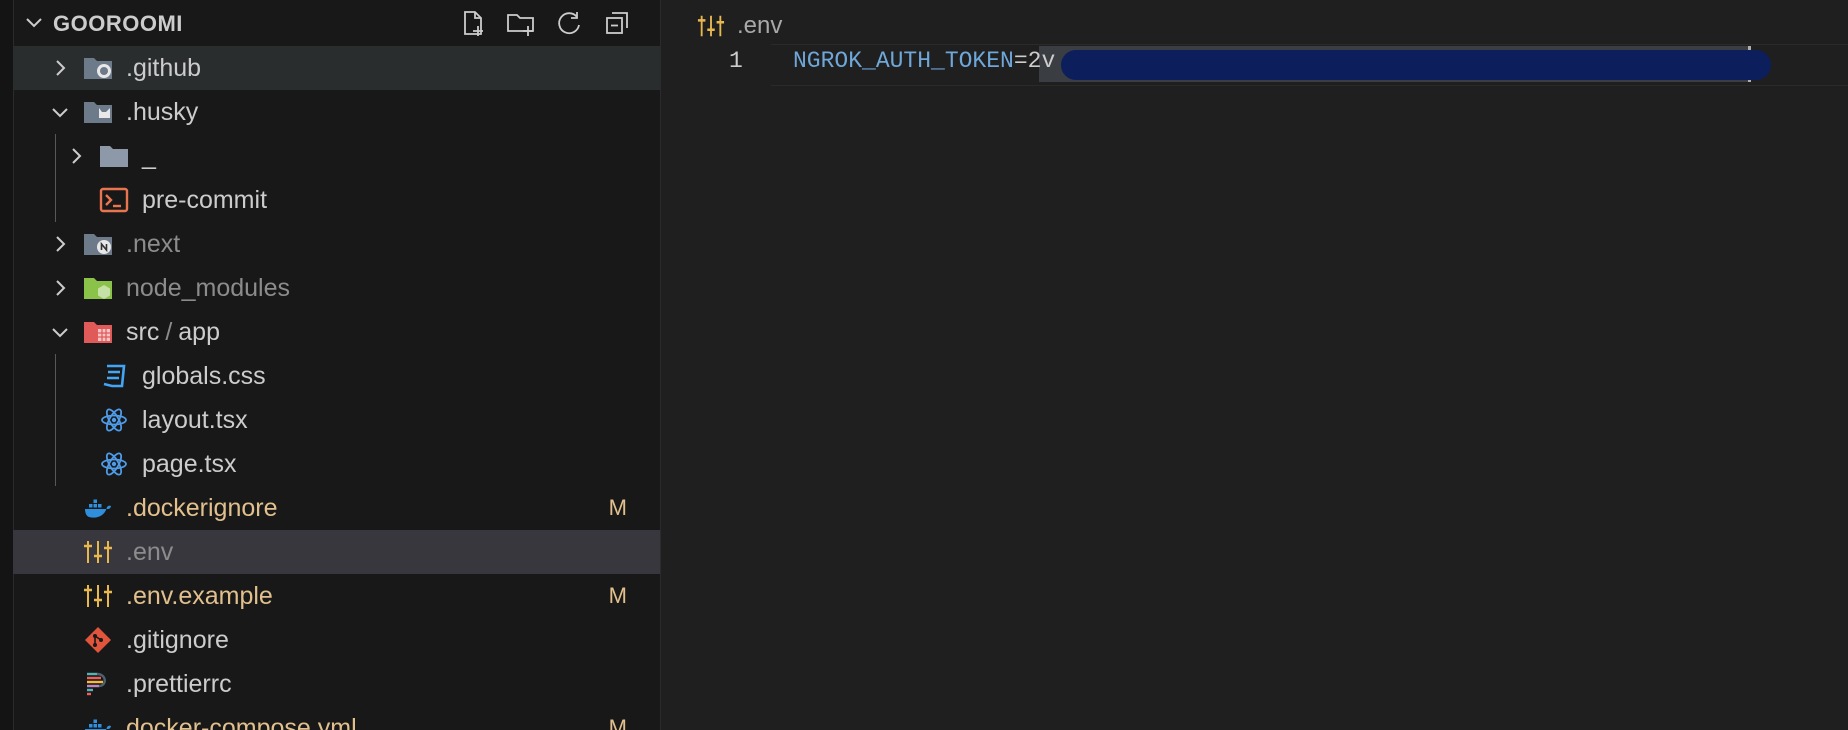 Image resolution: width=1848 pixels, height=730 pixels. Describe the element at coordinates (195, 420) in the screenshot. I see `tree-item-label: layout.tsx` at that location.